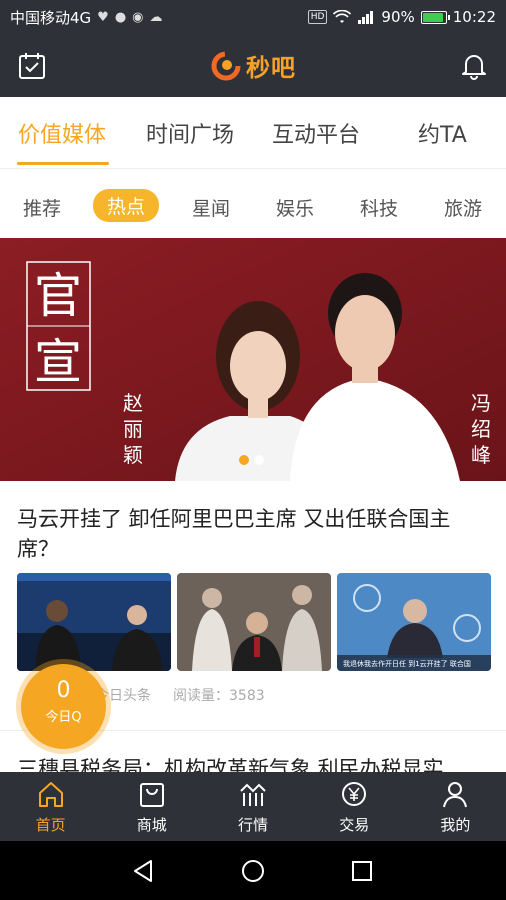  Describe the element at coordinates (474, 65) in the screenshot. I see `bell-icon` at that location.